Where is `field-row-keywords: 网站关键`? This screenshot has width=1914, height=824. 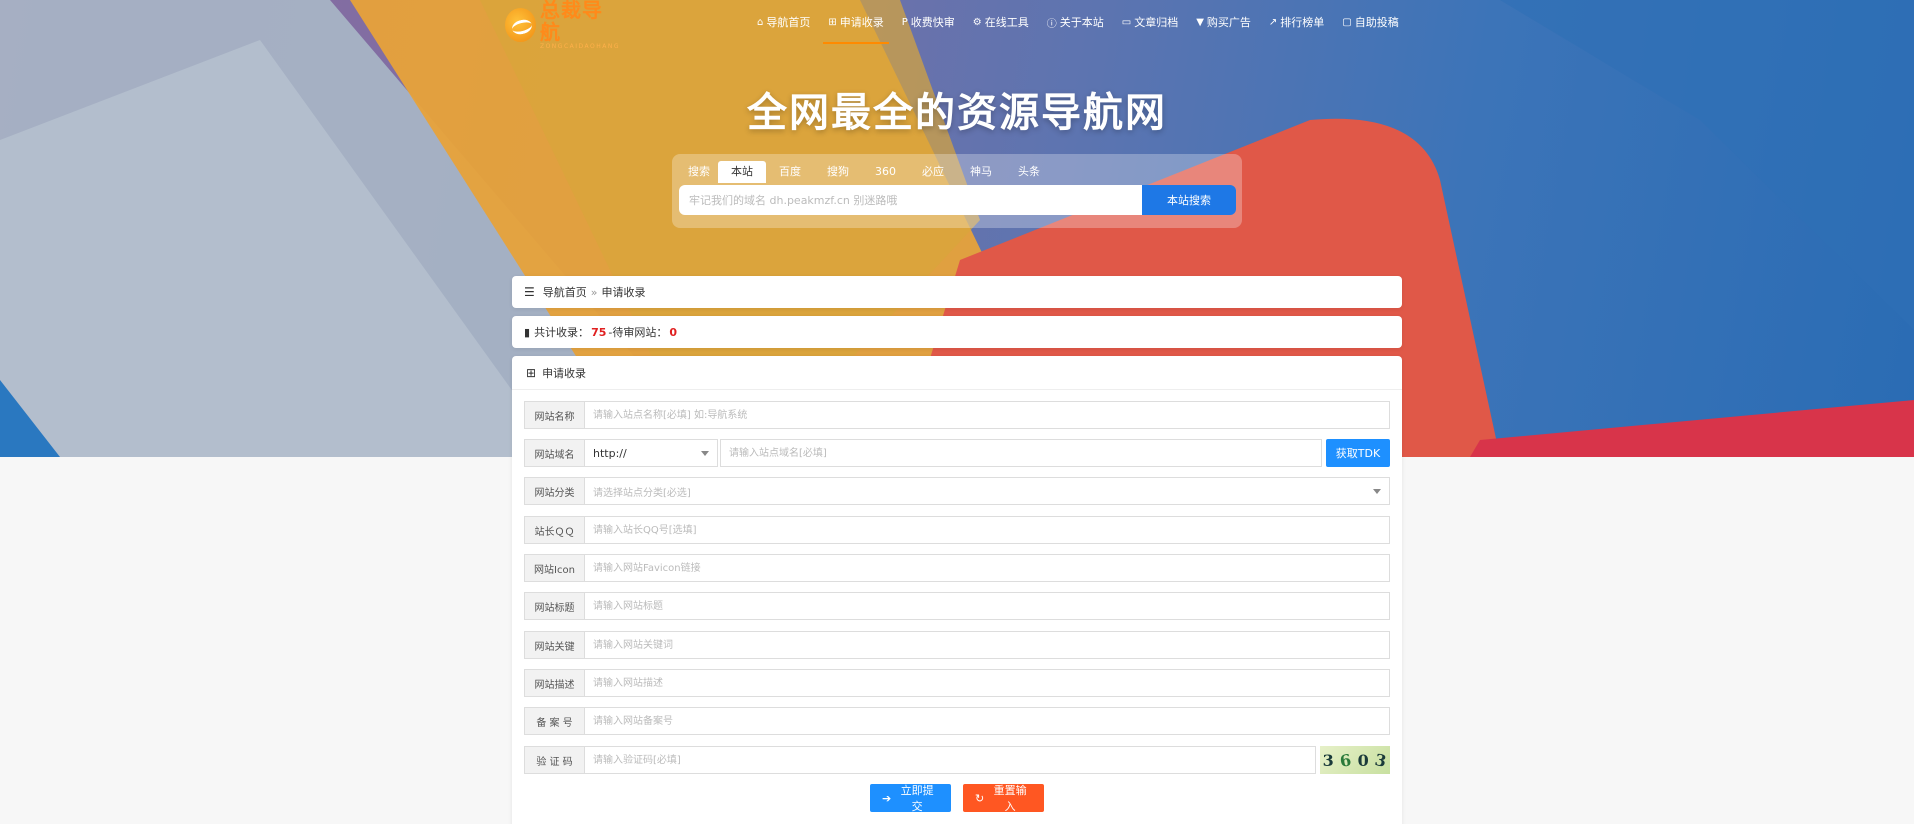 field-row-keywords: 网站关键 is located at coordinates (957, 645).